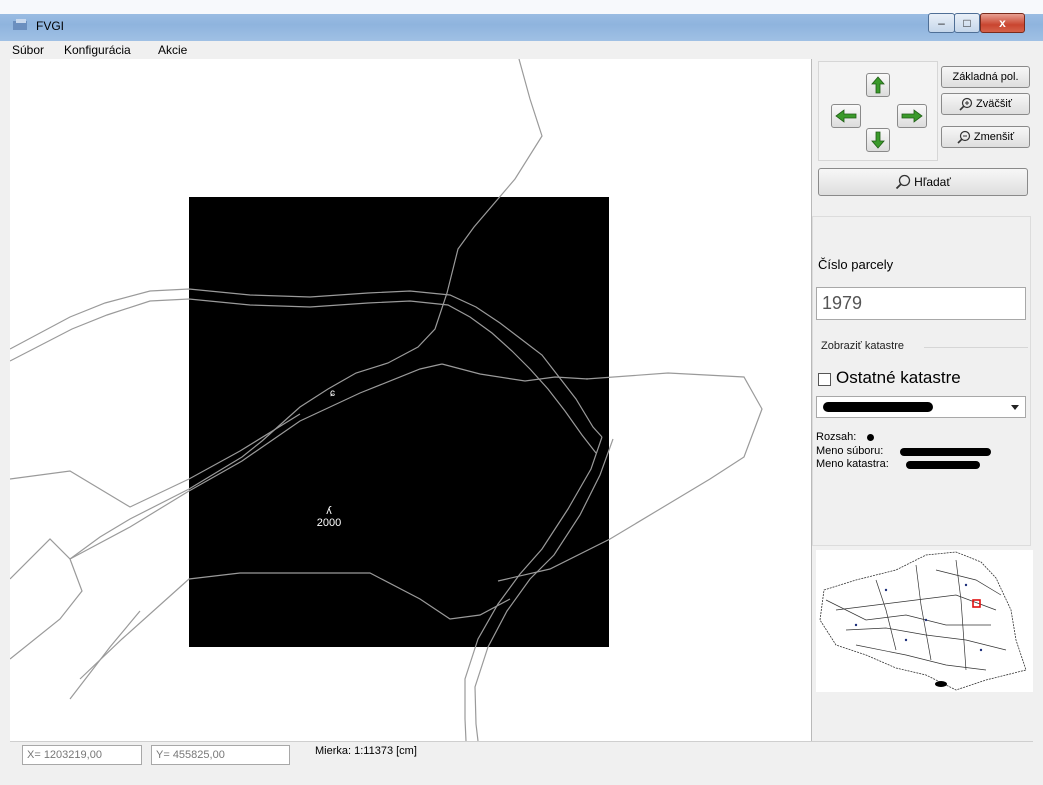 The image size is (1043, 785). What do you see at coordinates (1015, 407) in the screenshot?
I see `chevron-down-icon` at bounding box center [1015, 407].